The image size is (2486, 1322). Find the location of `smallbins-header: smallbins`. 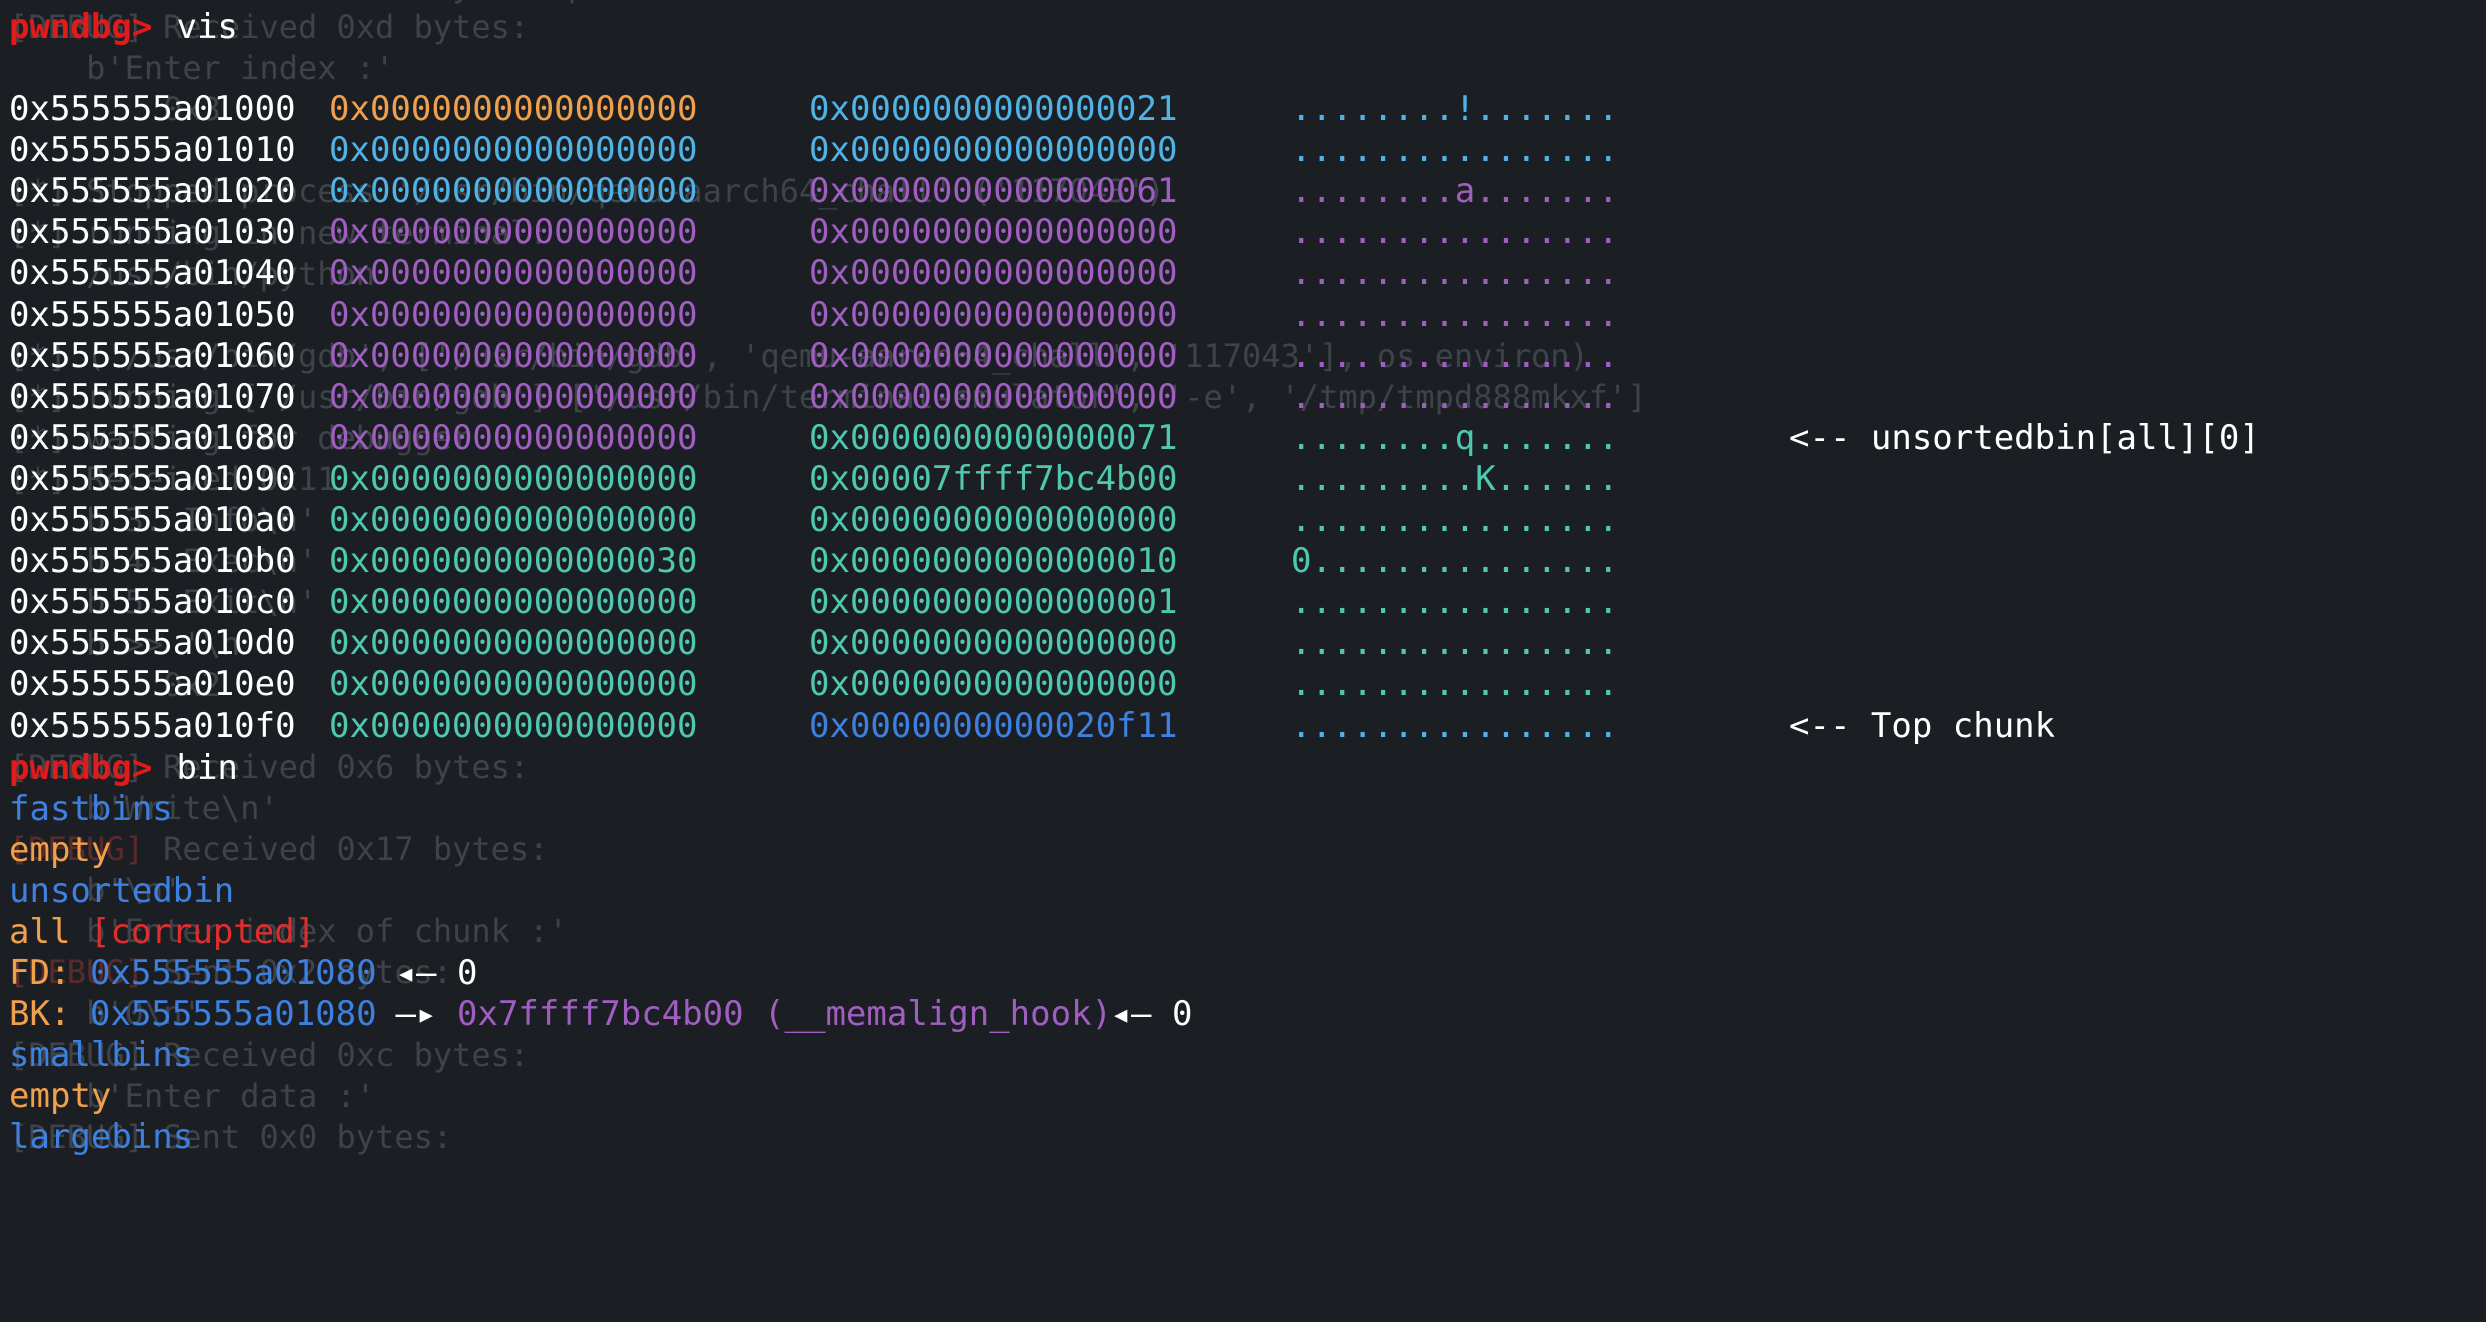

smallbins-header: smallbins is located at coordinates (101, 1055).